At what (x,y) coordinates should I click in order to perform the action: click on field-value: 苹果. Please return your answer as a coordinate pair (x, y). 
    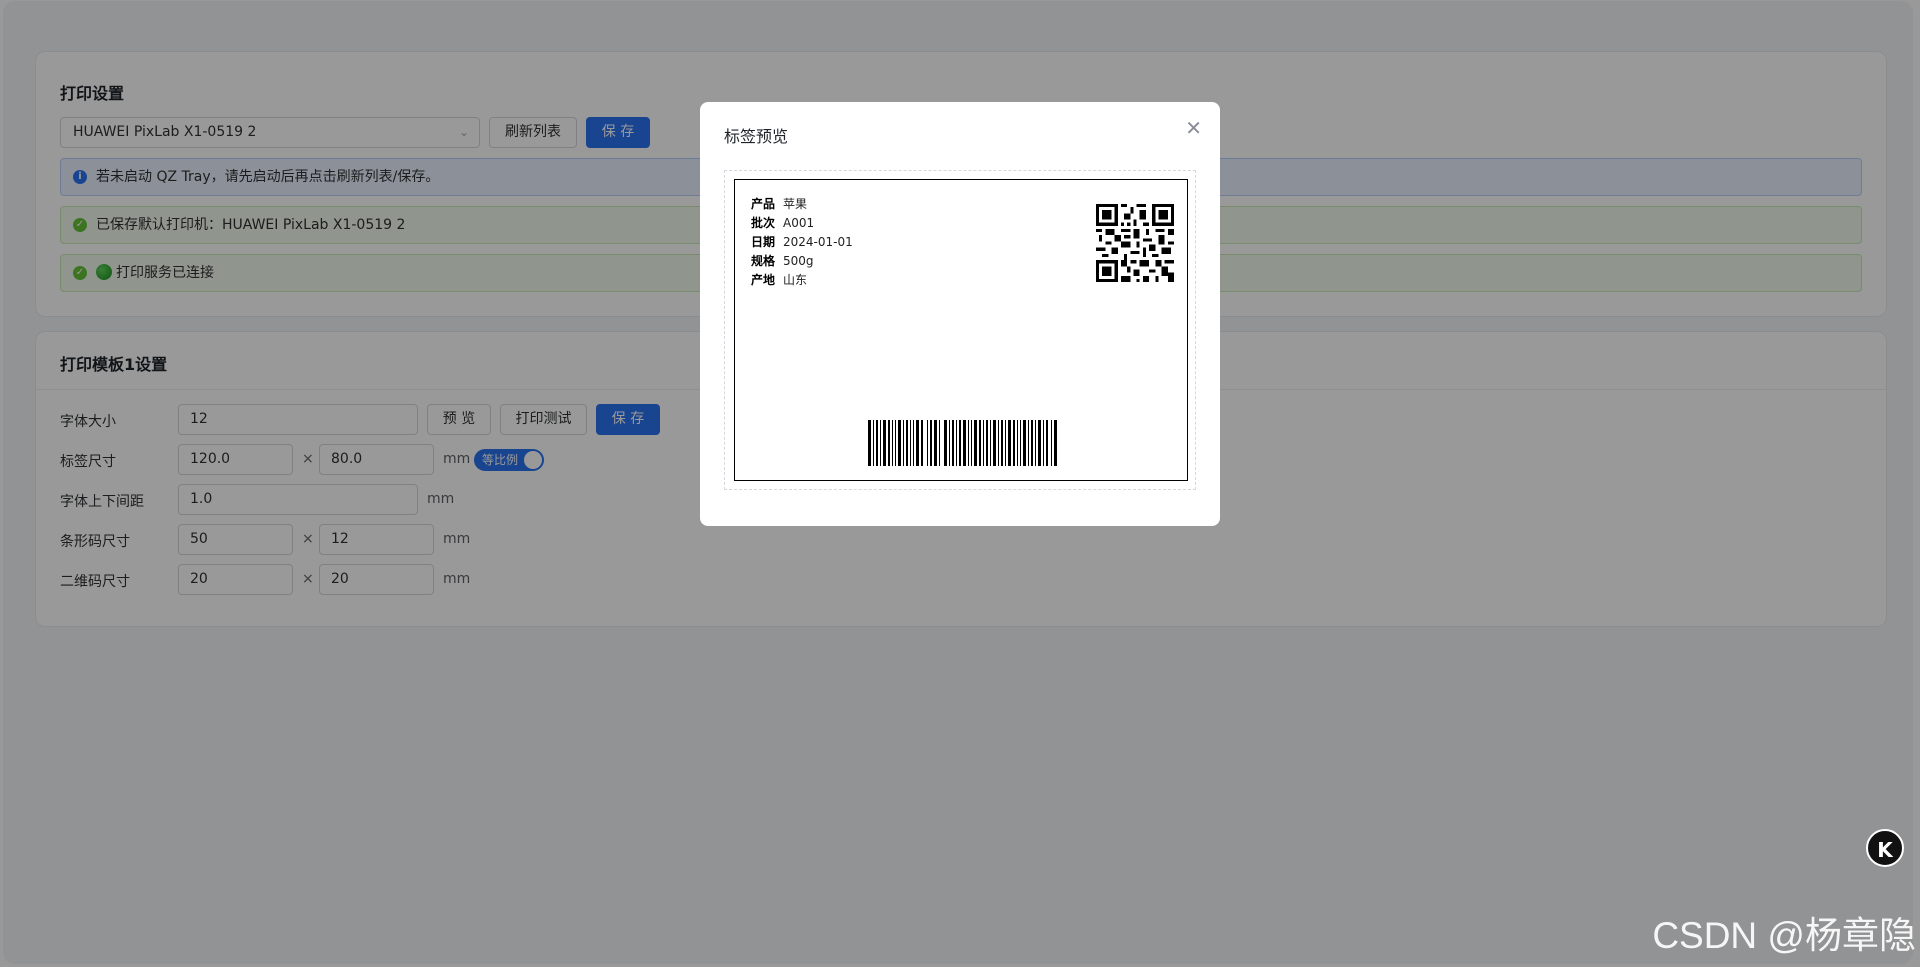
    Looking at the image, I should click on (795, 204).